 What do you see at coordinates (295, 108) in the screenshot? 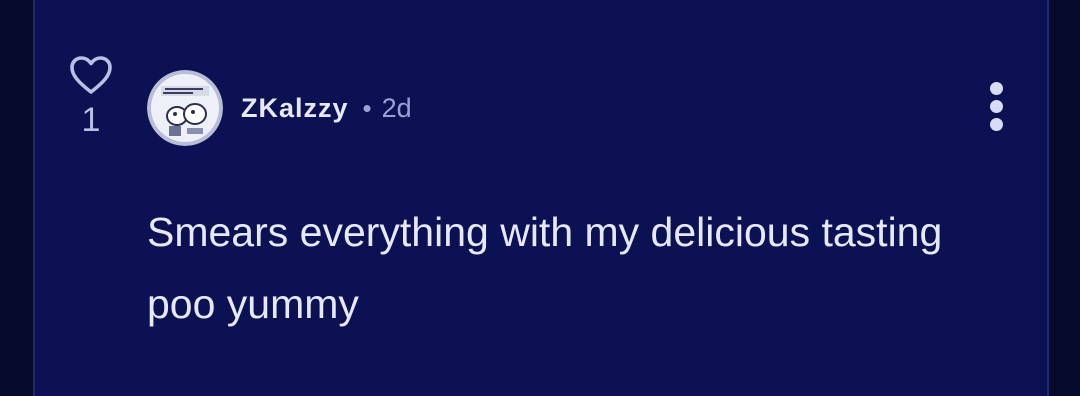
I see `author-username: ZKalzzy` at bounding box center [295, 108].